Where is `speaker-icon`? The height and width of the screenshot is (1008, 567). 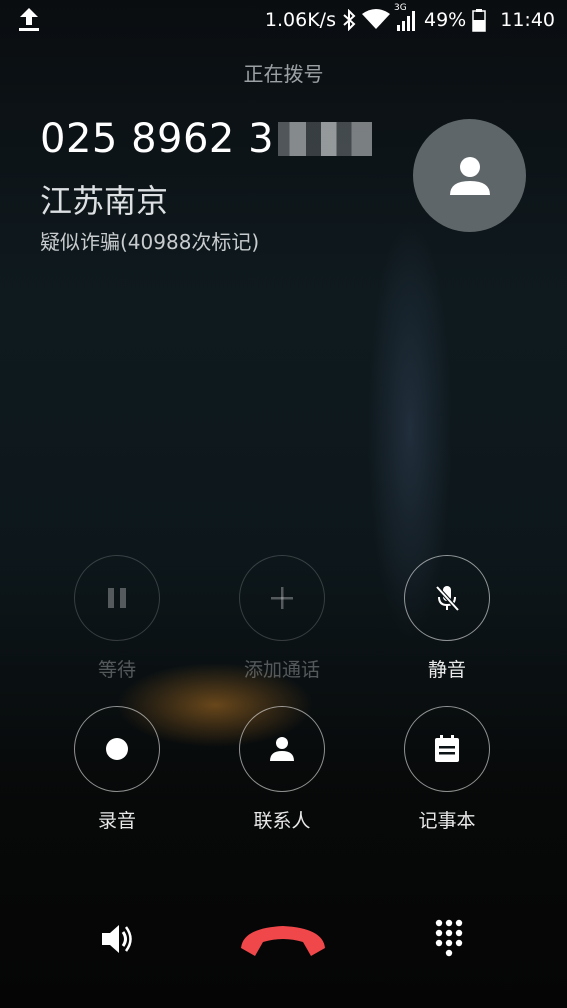 speaker-icon is located at coordinates (118, 939).